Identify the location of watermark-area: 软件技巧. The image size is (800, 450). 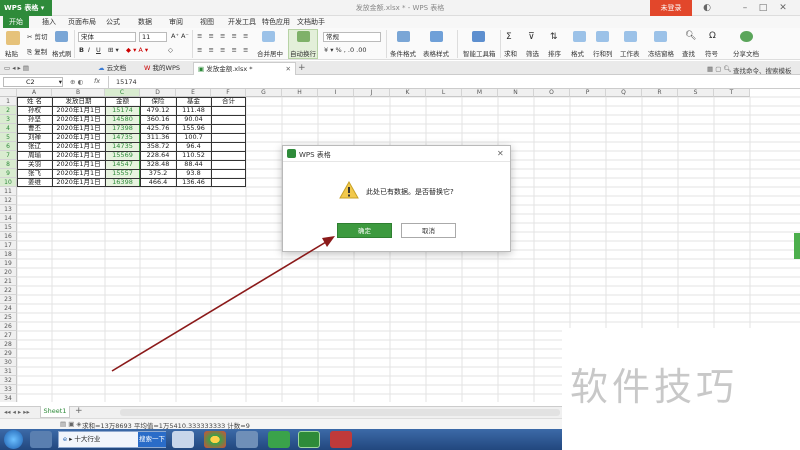
(681, 389).